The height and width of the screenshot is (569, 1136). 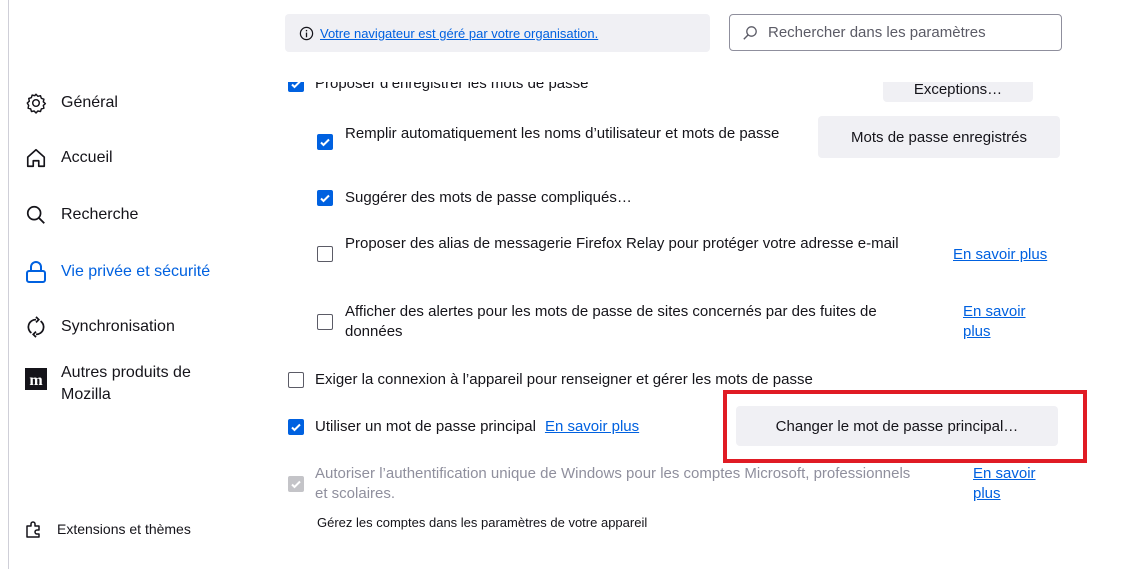 I want to click on offer-save-checkbox, so click(x=296, y=87).